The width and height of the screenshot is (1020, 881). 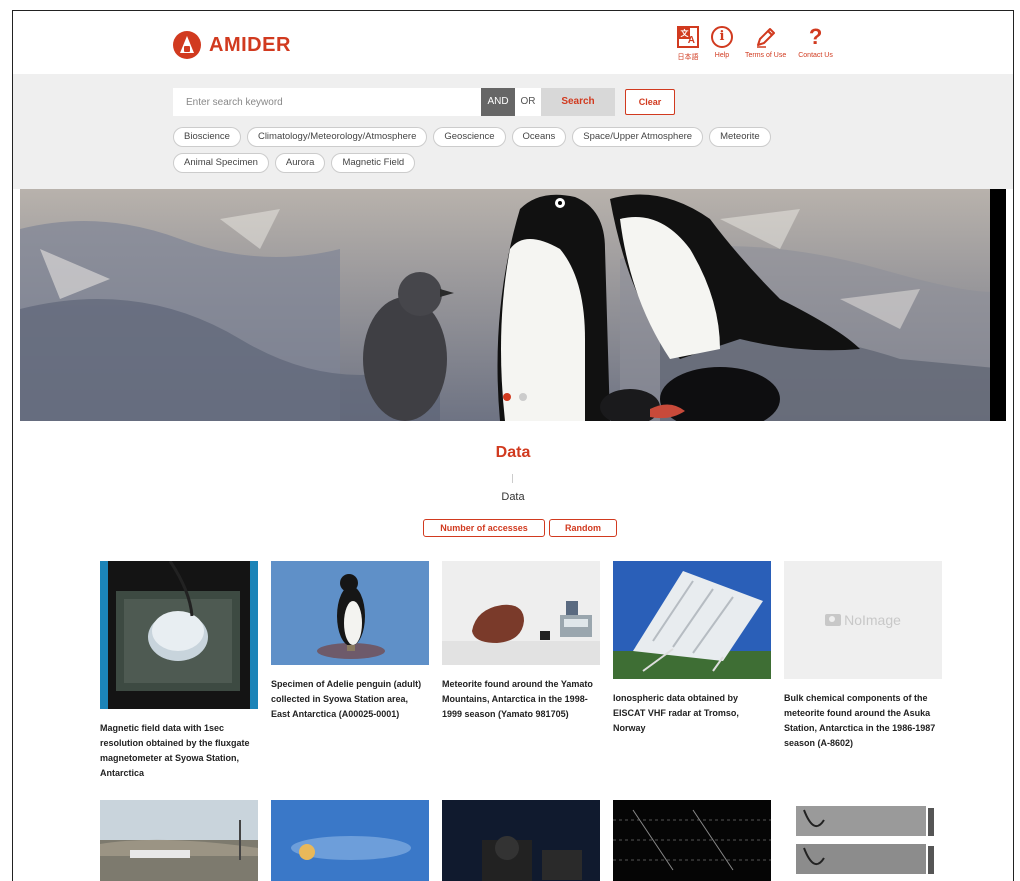 What do you see at coordinates (498, 102) in the screenshot?
I see `and-toggle-button: AND` at bounding box center [498, 102].